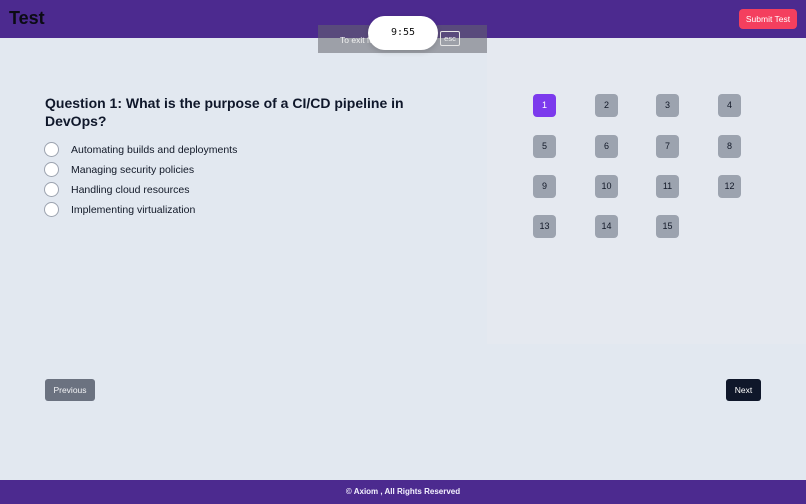 The width and height of the screenshot is (806, 504). Describe the element at coordinates (667, 146) in the screenshot. I see `question-nav-button-7: 7` at that location.